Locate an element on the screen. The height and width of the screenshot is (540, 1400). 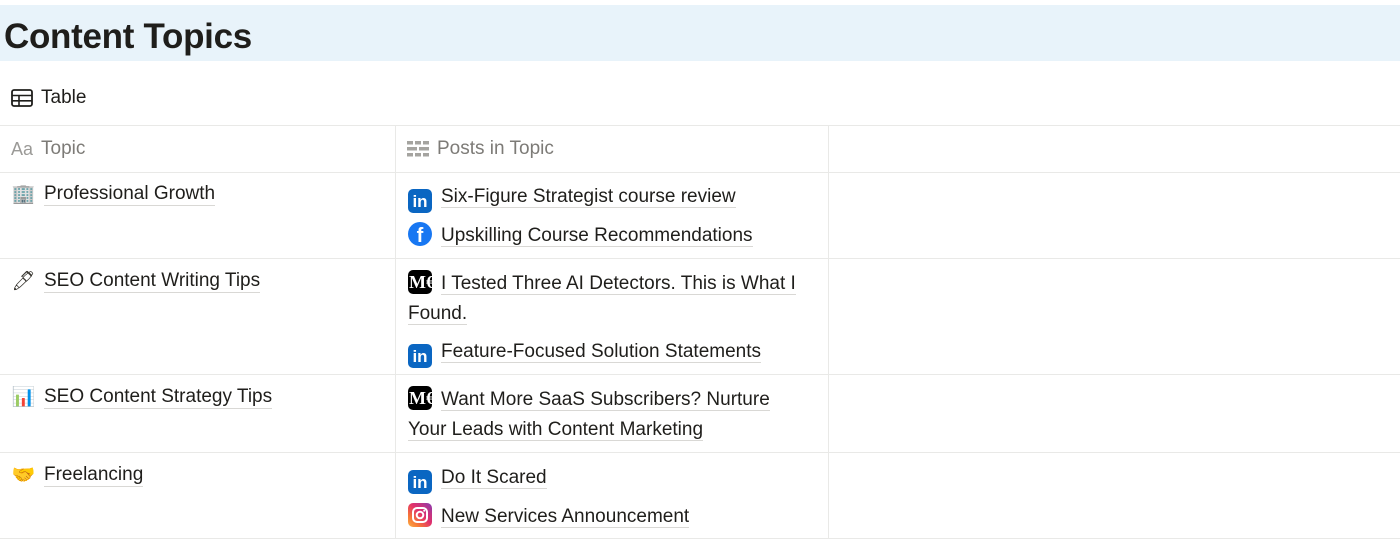
post-link: New Services Announcement is located at coordinates (608, 517).